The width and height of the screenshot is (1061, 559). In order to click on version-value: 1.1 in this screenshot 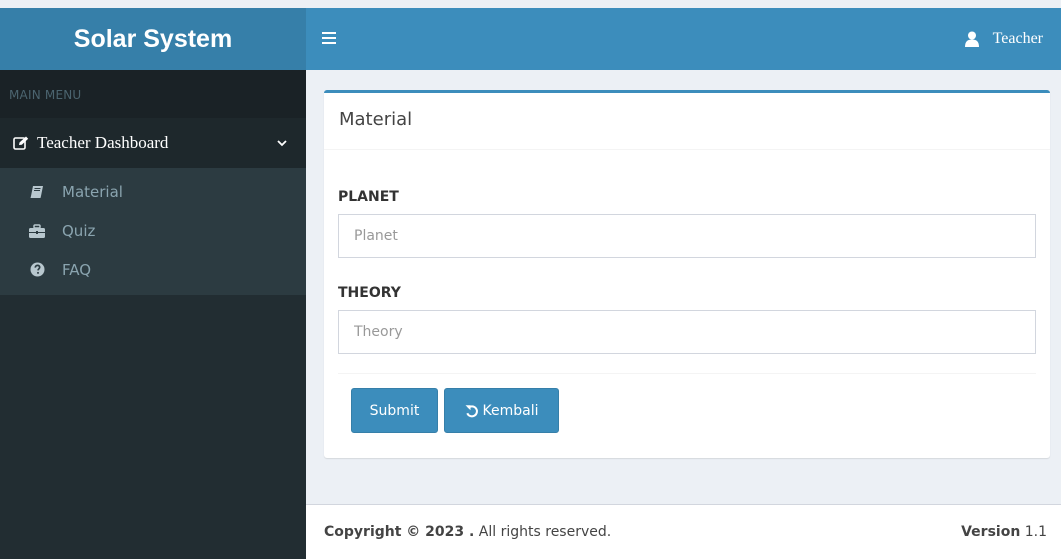, I will do `click(1033, 532)`.